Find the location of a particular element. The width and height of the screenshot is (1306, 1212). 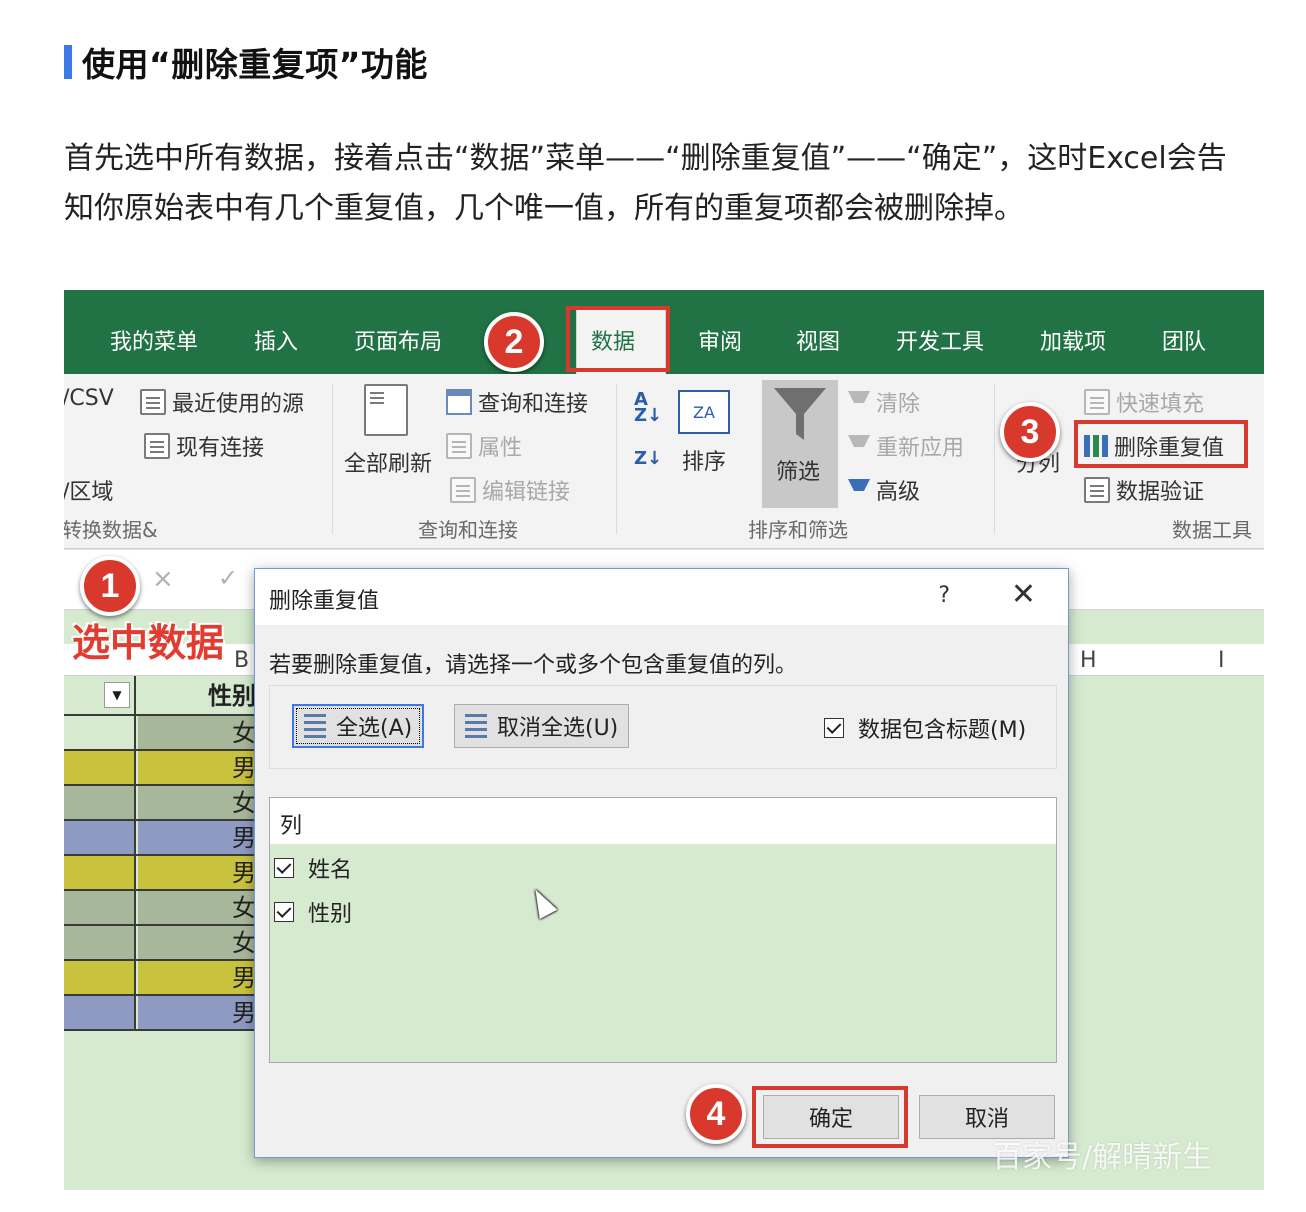

unselect-all-icon is located at coordinates (476, 726).